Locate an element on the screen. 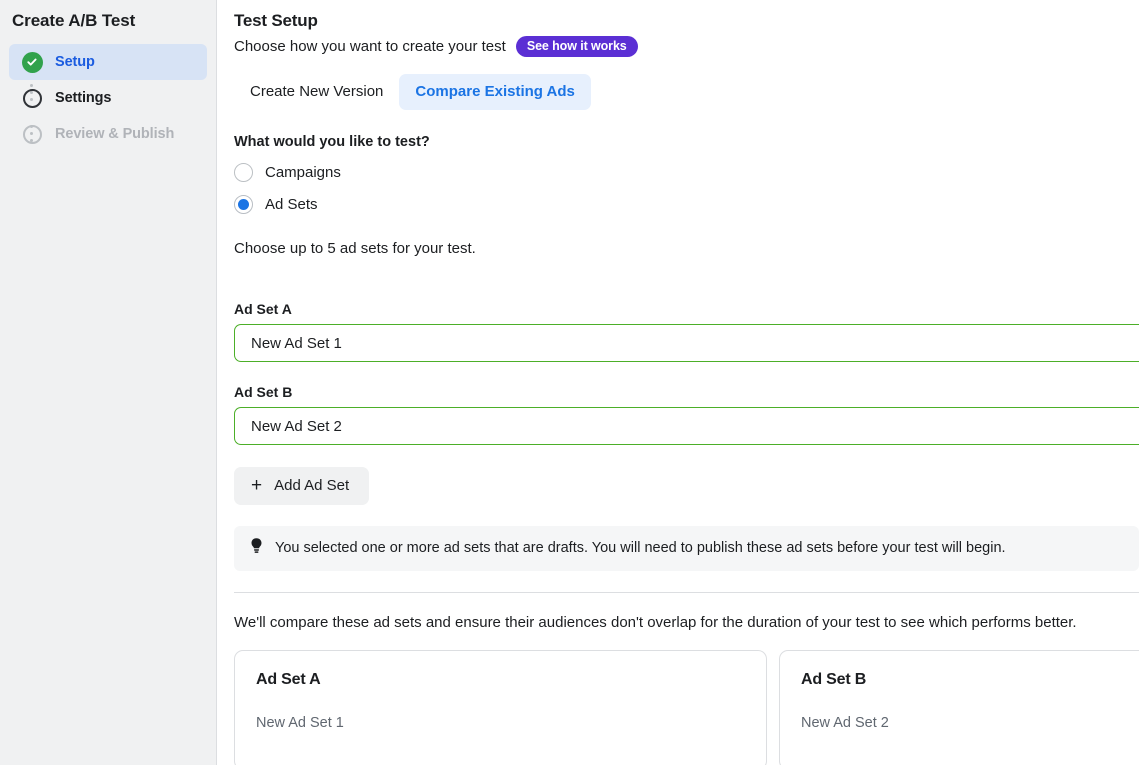 This screenshot has height=765, width=1139. radio-circle-icon is located at coordinates (243, 172).